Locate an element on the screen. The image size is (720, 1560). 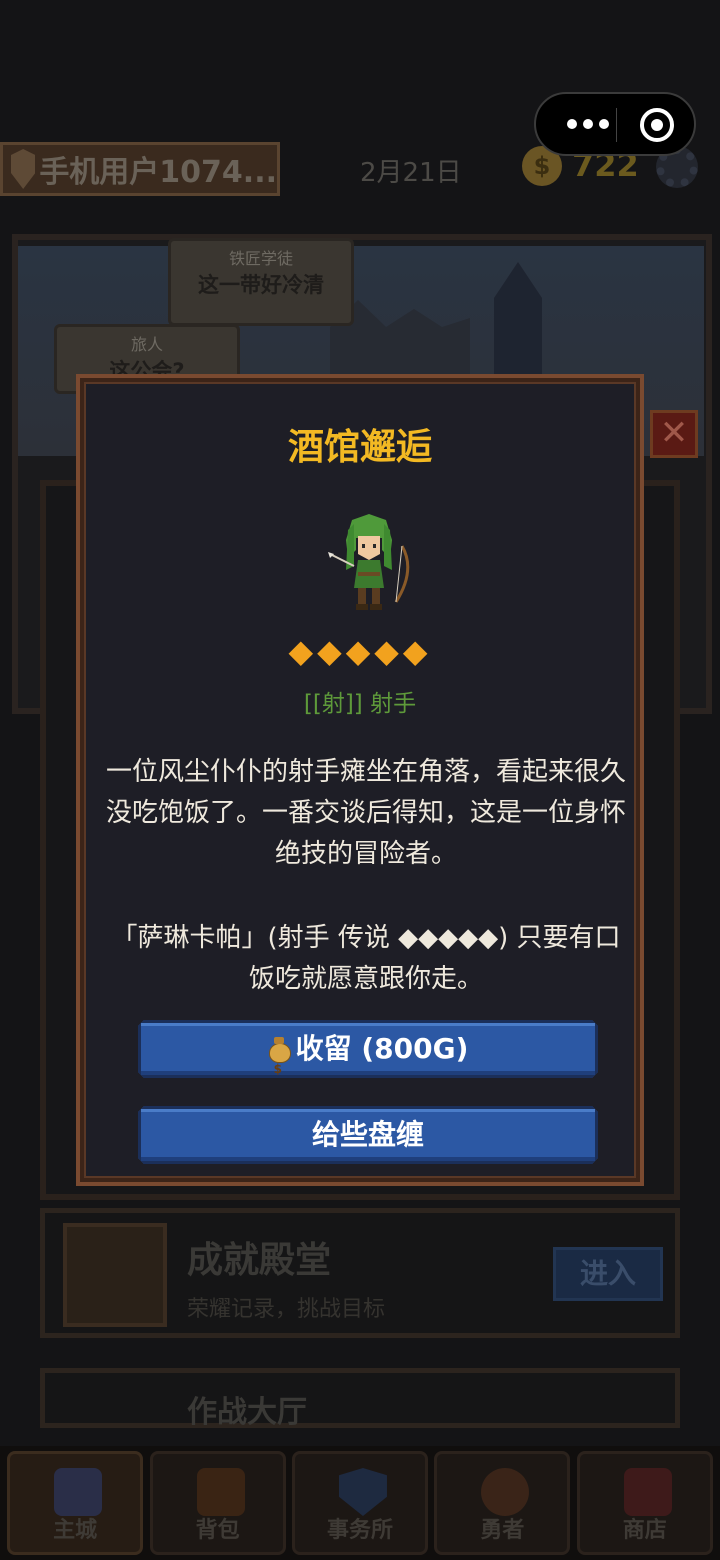
give-travel-money-button: 给些盘缠 is located at coordinates (368, 1135).